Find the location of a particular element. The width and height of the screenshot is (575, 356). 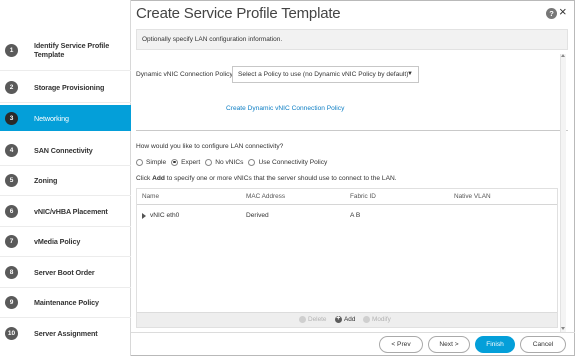

radio-label: Use Connectivity Policy is located at coordinates (293, 162).